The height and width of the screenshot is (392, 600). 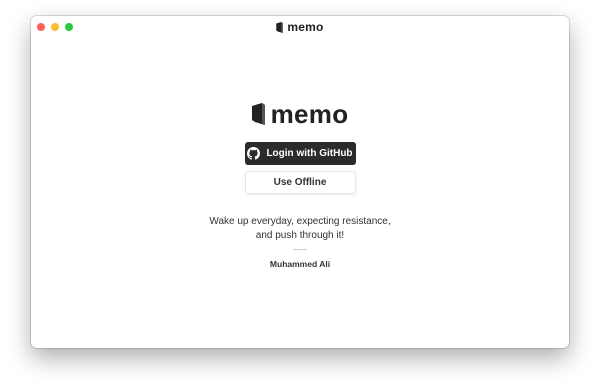 I want to click on login-github-button: Login with GitHub, so click(x=300, y=153).